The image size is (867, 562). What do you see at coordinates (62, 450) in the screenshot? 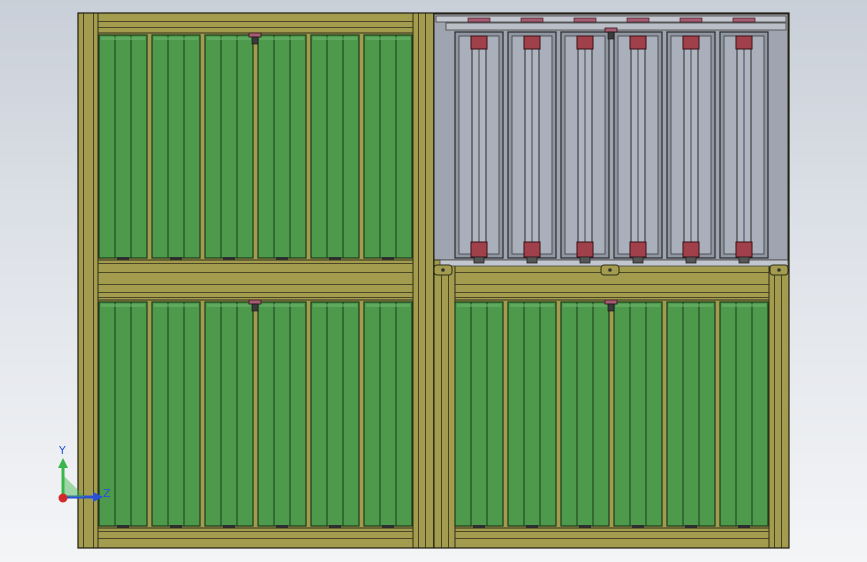
I see `y-axis-label: Y` at bounding box center [62, 450].